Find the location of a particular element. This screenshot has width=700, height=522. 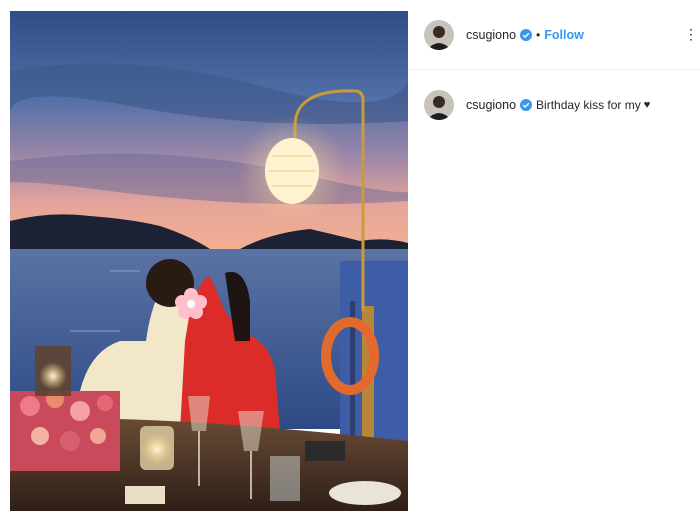

caption-text: Birthday kiss for my is located at coordinates (588, 105).